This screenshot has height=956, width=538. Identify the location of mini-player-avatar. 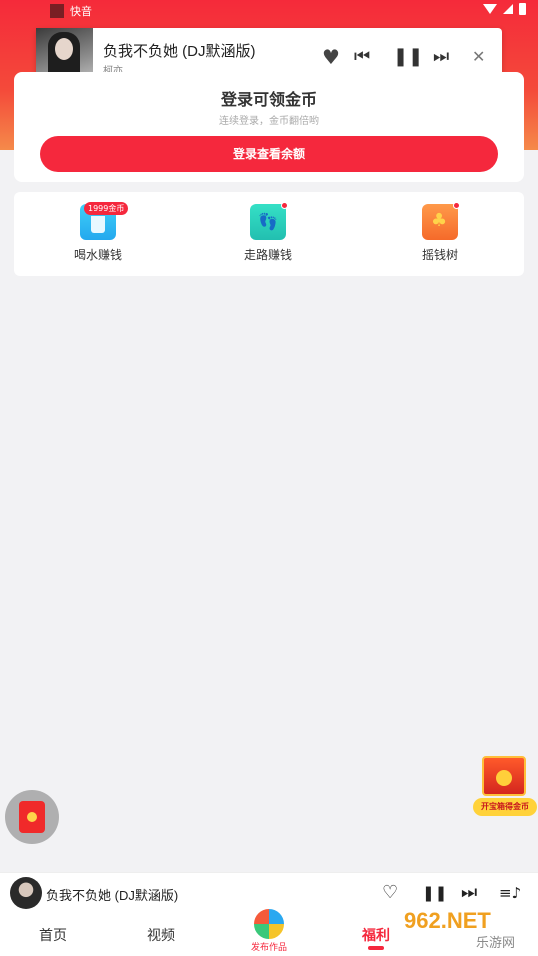
(26, 893).